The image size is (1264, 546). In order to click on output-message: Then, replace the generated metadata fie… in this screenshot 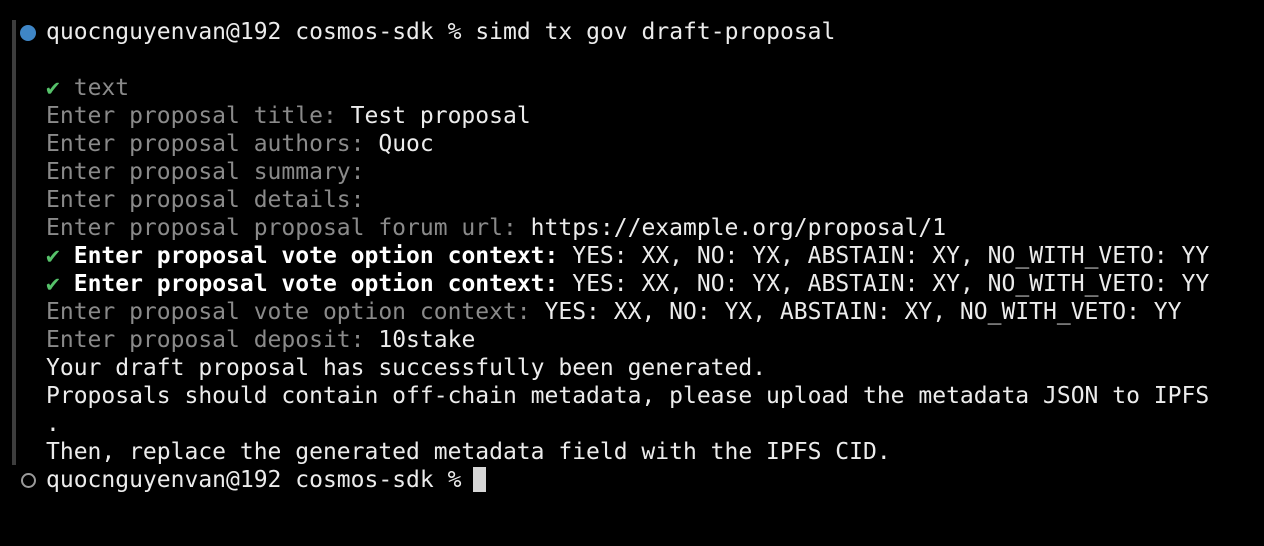, I will do `click(468, 452)`.